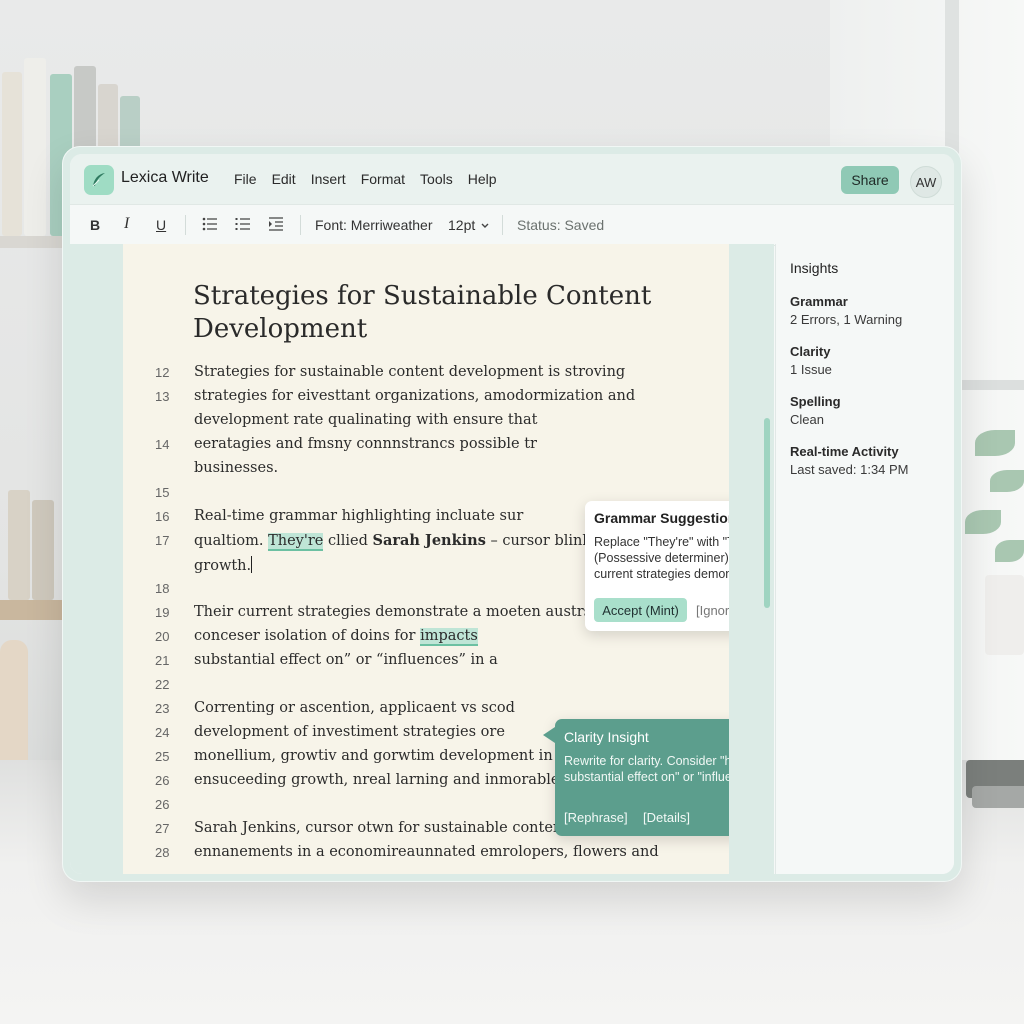  I want to click on clarity-highlight: impacts, so click(449, 637).